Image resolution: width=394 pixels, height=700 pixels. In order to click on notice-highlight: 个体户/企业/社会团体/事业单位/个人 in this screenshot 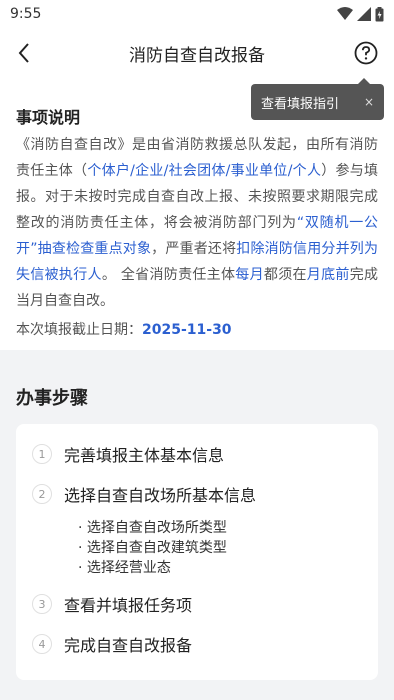, I will do `click(204, 171)`.